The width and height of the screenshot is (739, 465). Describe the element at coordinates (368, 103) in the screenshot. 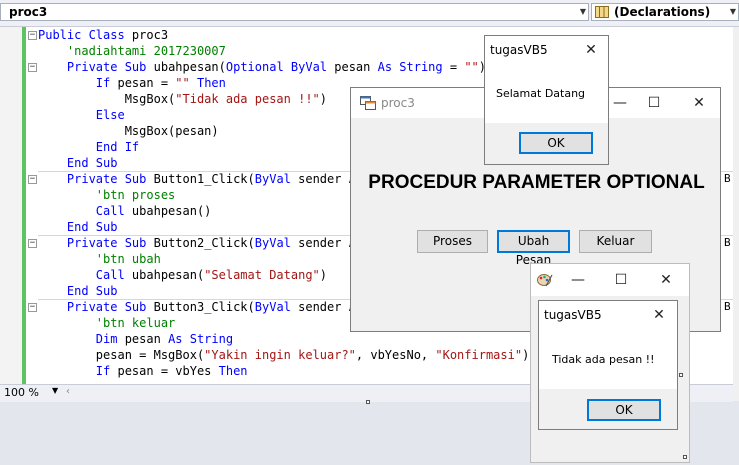

I see `form-app-icon` at that location.